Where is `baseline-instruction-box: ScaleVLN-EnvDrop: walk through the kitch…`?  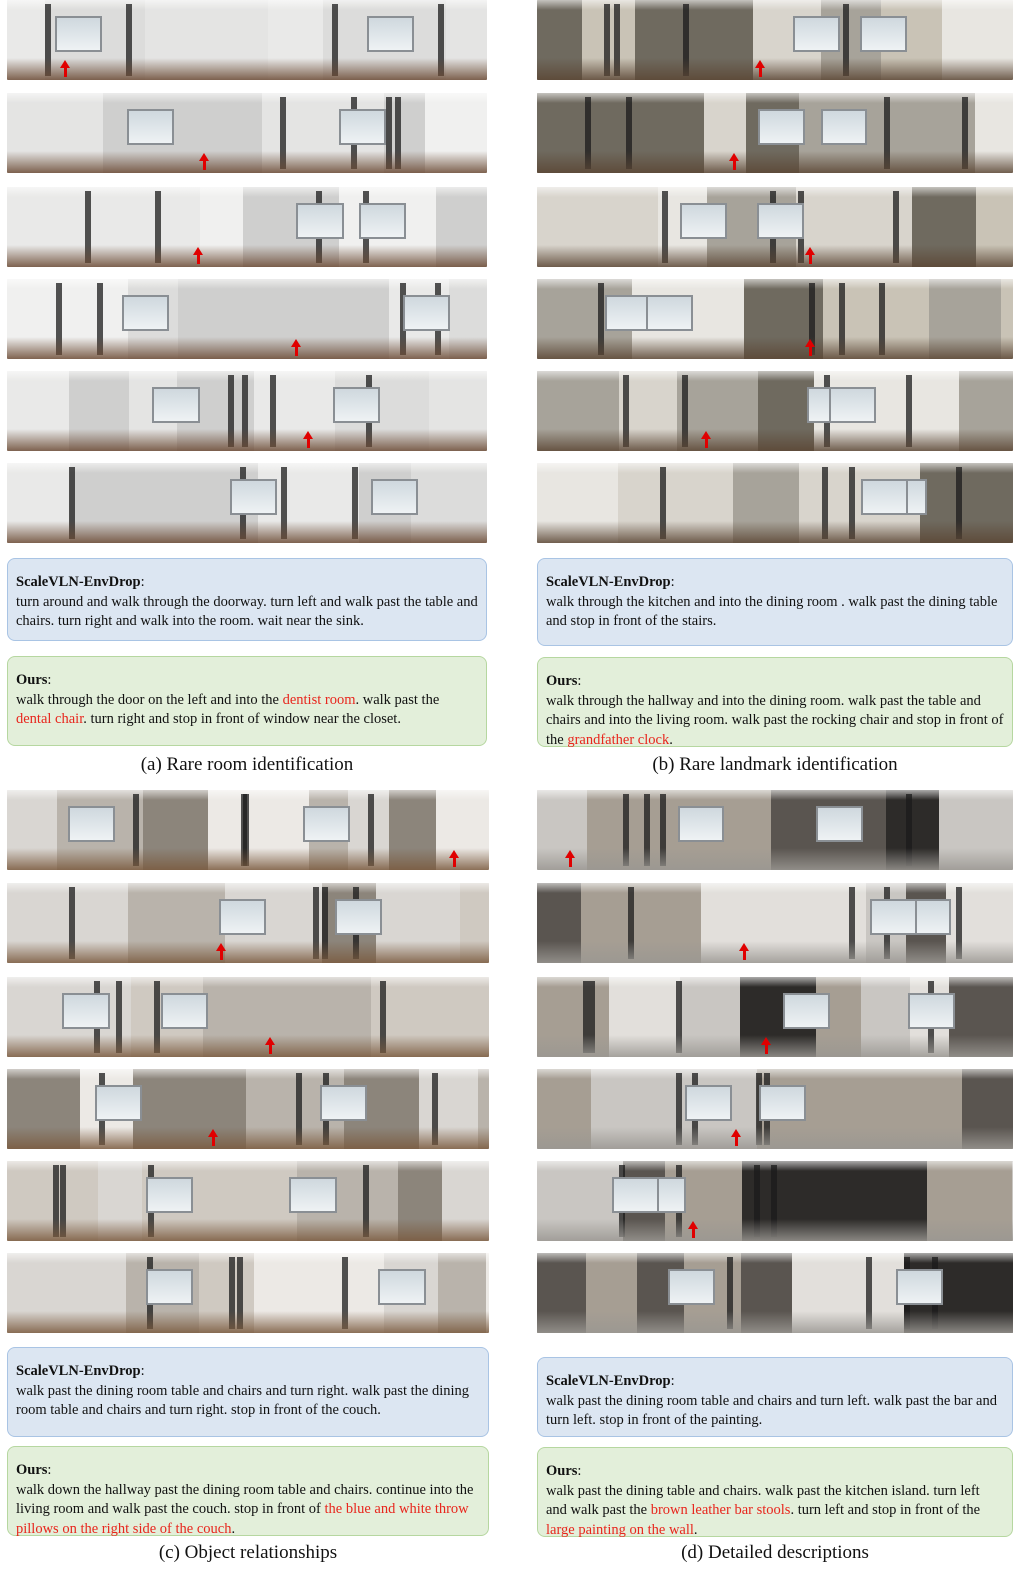 baseline-instruction-box: ScaleVLN-EnvDrop: walk through the kitch… is located at coordinates (775, 602).